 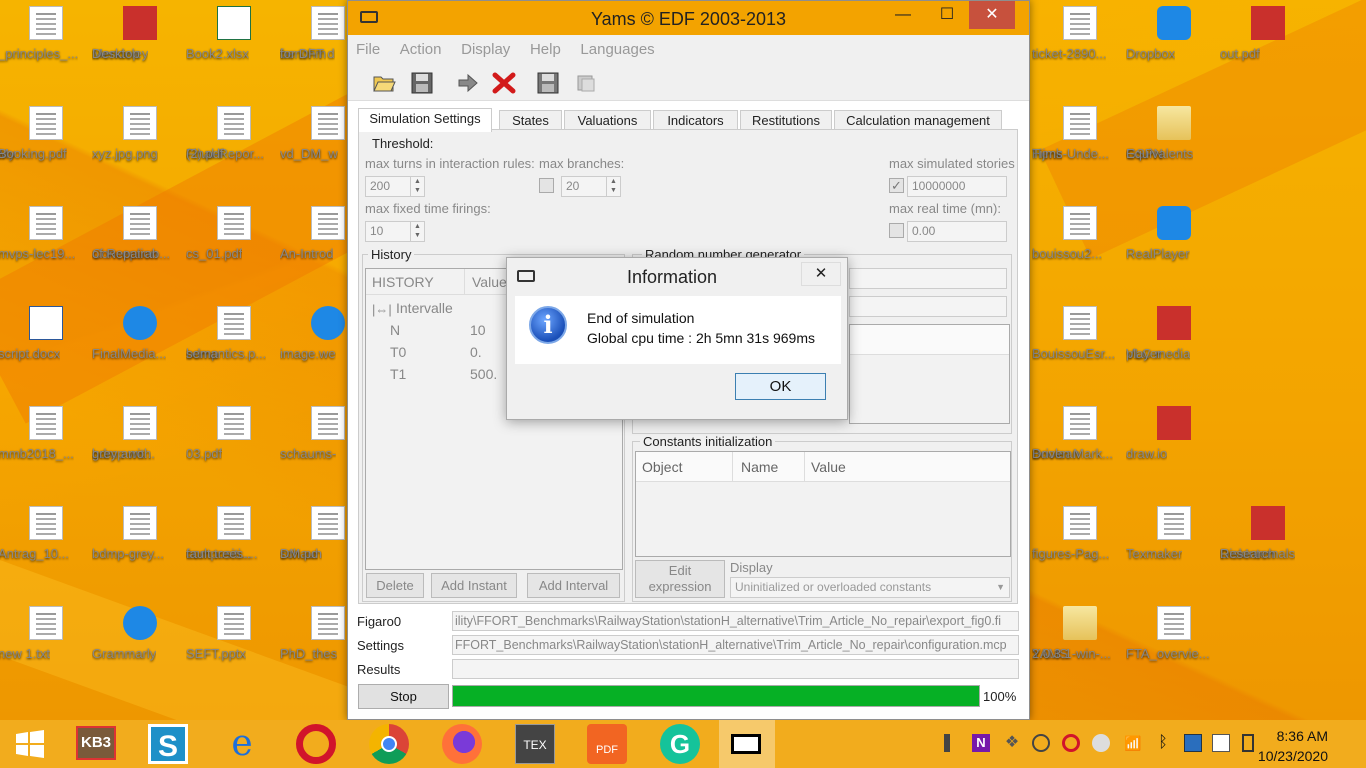 I want to click on menu-help: Help, so click(x=545, y=50).